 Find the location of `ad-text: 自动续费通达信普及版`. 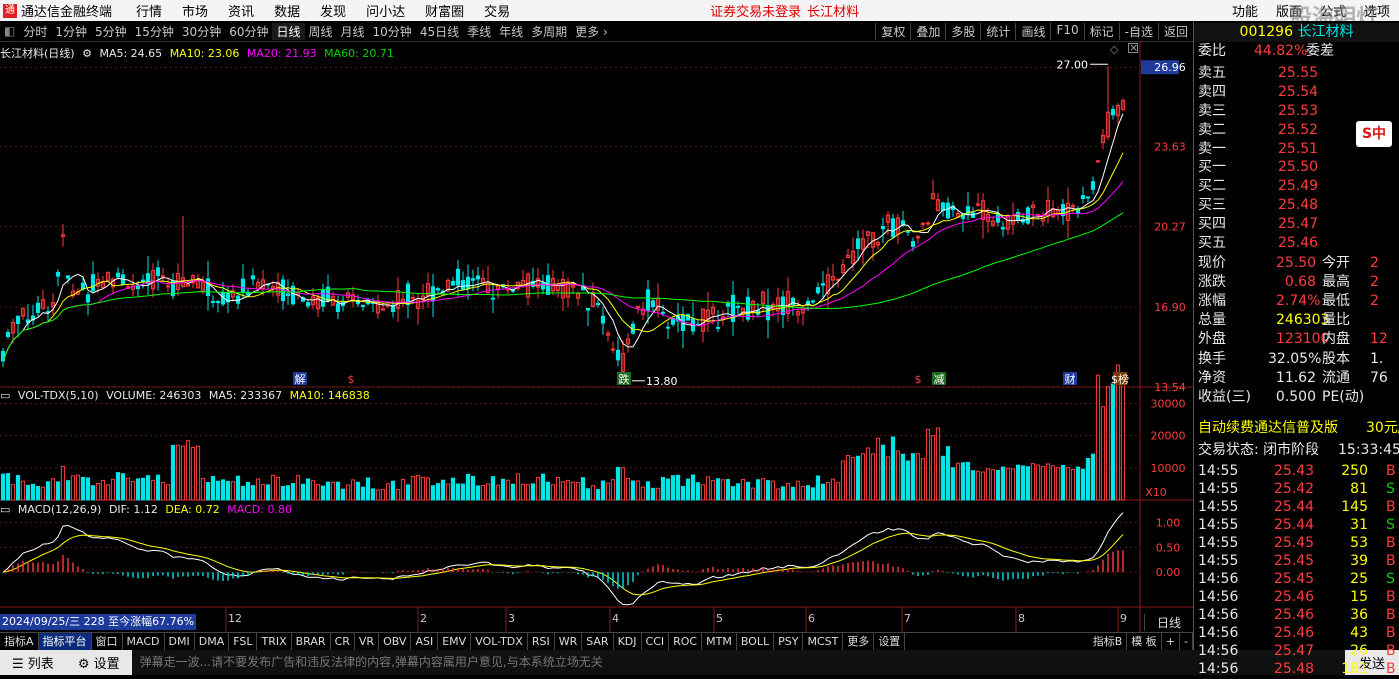

ad-text: 自动续费通达信普及版 is located at coordinates (1268, 428).